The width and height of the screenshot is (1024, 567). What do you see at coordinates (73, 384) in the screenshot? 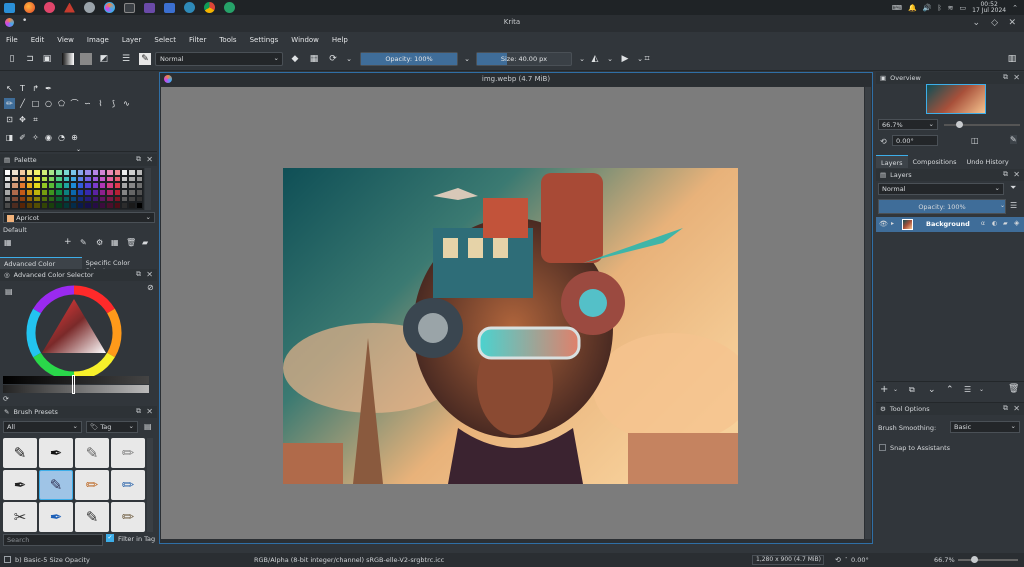
I see `strip-marker` at bounding box center [73, 384].